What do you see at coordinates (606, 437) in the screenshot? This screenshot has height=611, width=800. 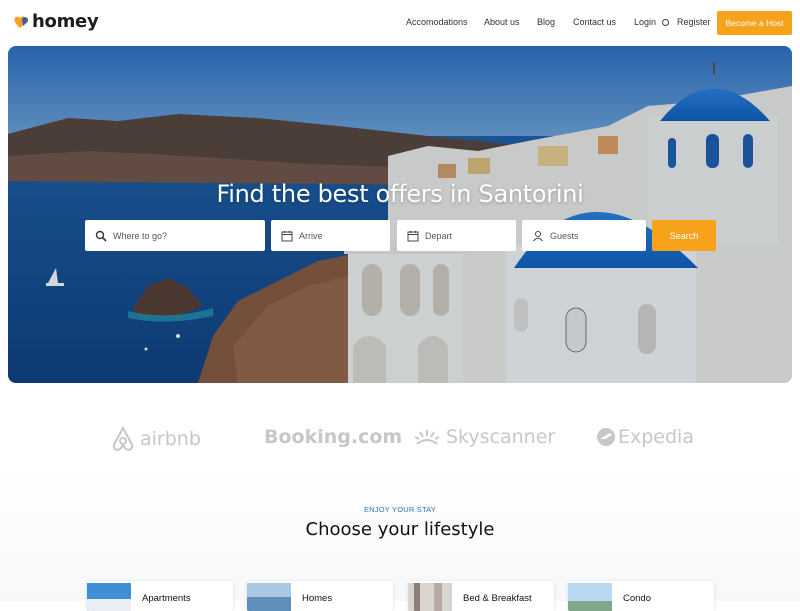 I see `expedia-globe-icon` at bounding box center [606, 437].